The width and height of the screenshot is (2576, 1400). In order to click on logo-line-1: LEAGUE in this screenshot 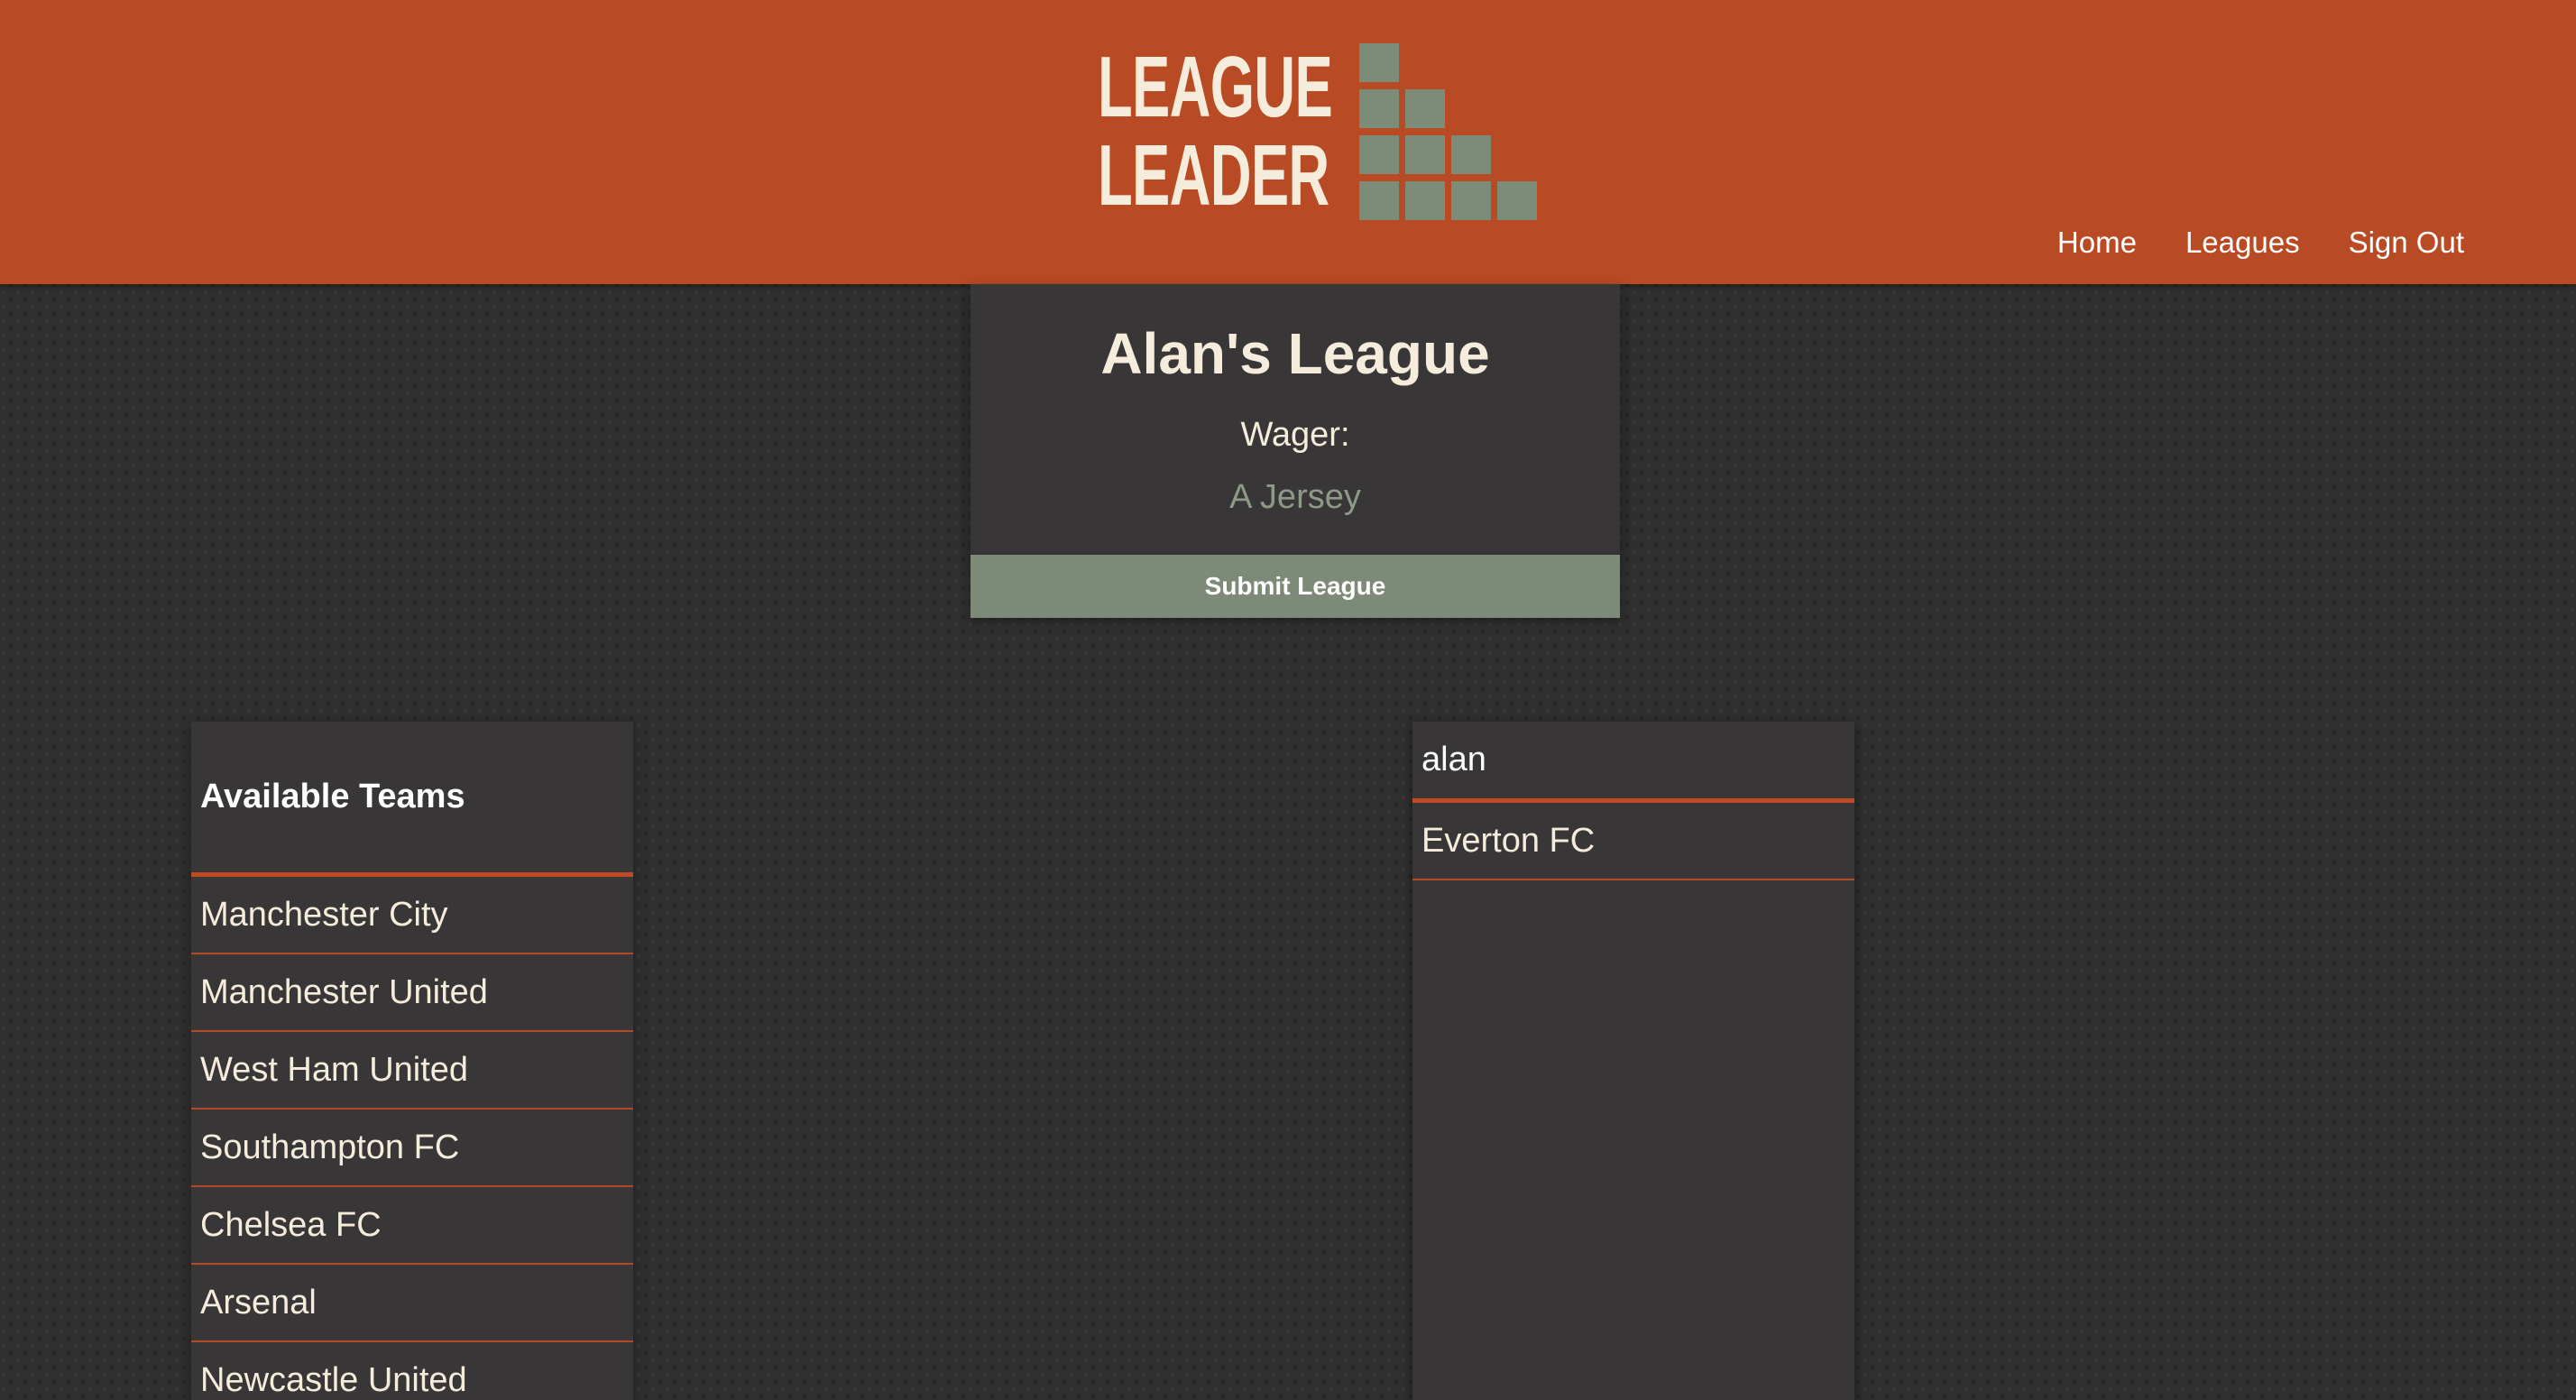, I will do `click(1215, 87)`.